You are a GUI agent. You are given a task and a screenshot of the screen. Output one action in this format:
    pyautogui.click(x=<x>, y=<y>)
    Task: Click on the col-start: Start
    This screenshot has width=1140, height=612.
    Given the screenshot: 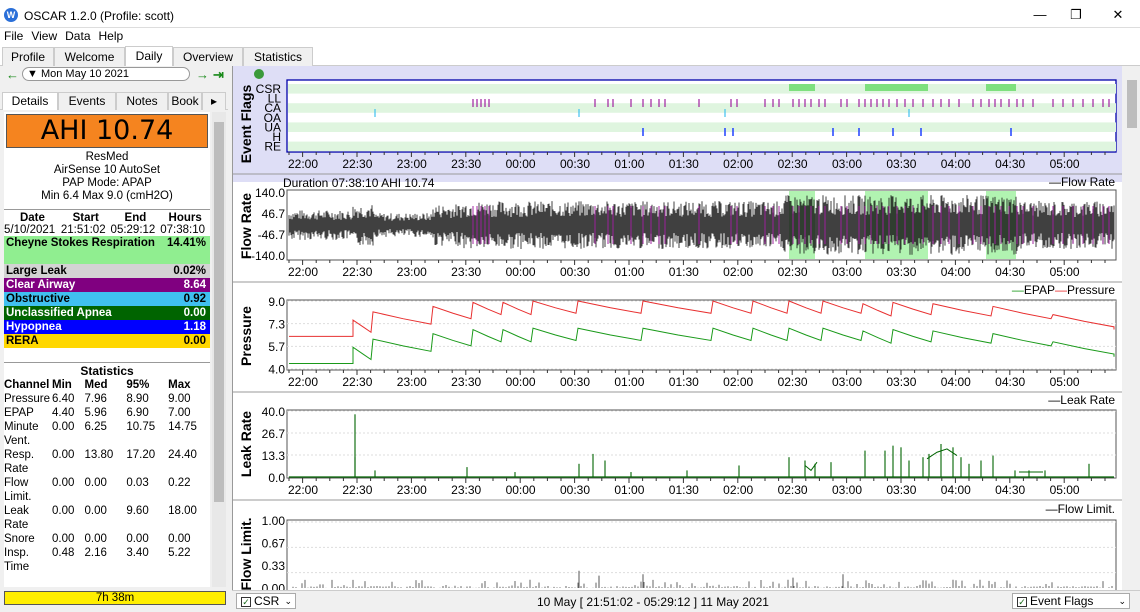 What is the action you would take?
    pyautogui.click(x=85, y=218)
    